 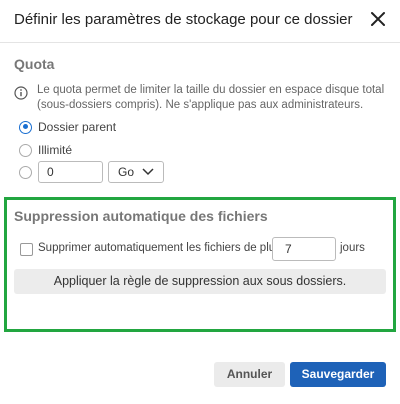 I want to click on radio-custom-quota, so click(x=25, y=172).